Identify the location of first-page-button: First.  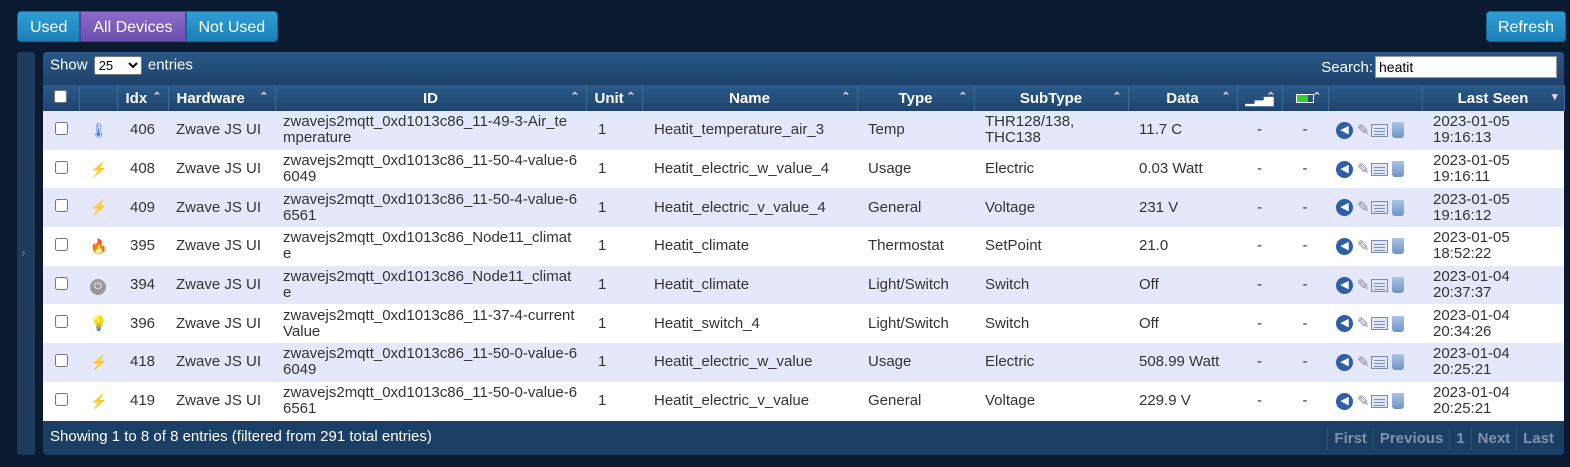
(1350, 438).